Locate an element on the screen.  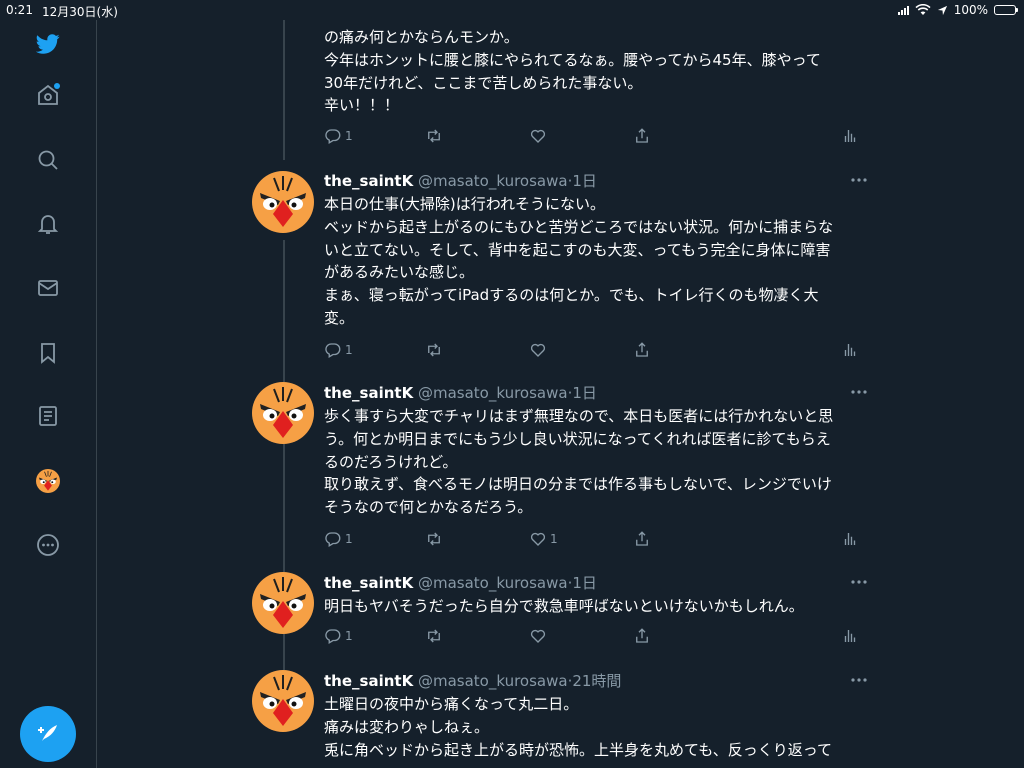
home-icon is located at coordinates (48, 95).